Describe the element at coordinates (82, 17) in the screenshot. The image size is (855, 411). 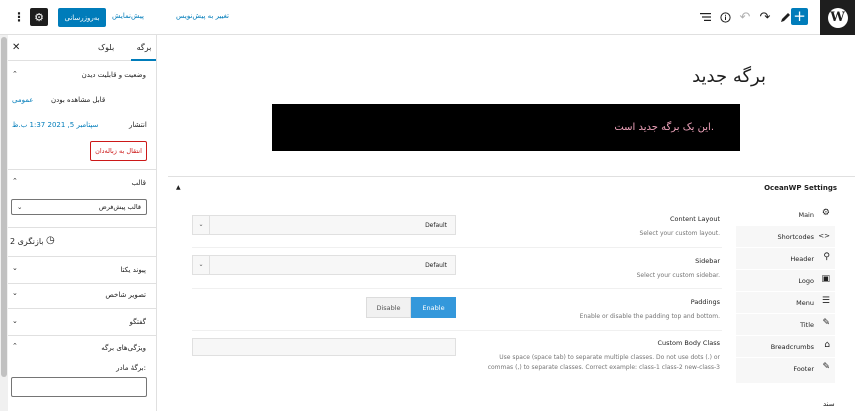
I see `update-button: به‌روزرسانی` at that location.